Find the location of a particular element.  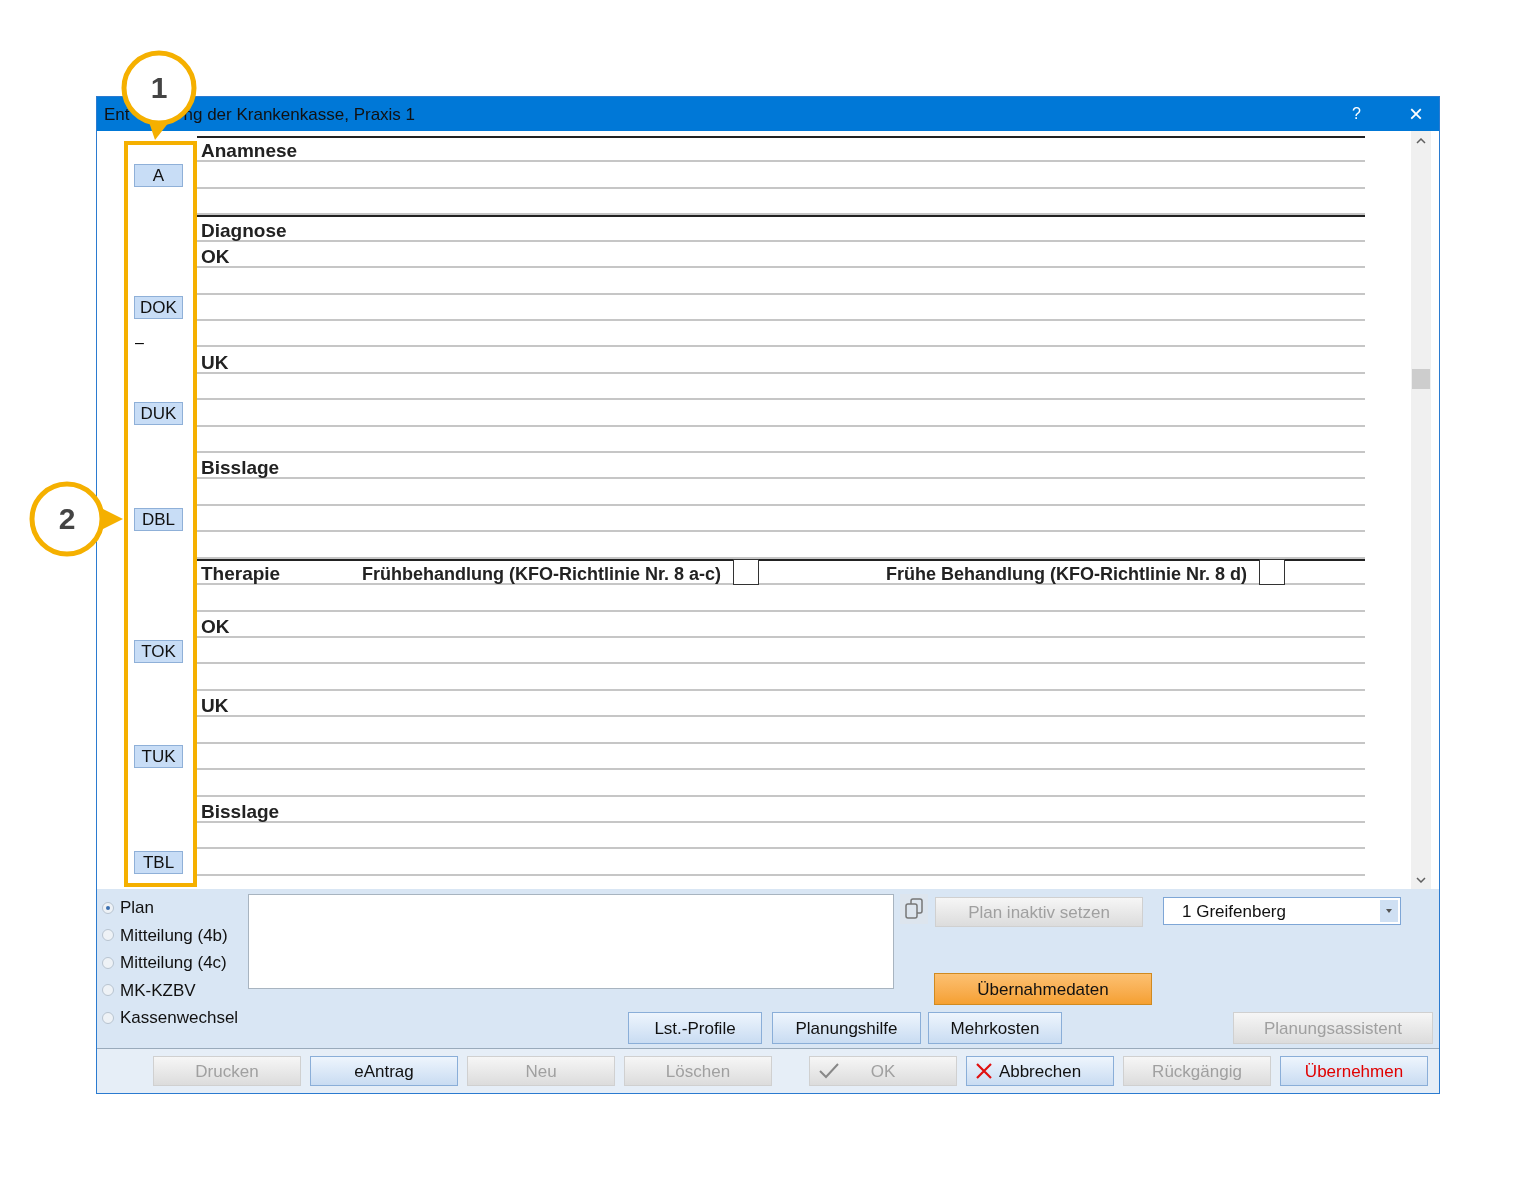

field-label: Therapie is located at coordinates (241, 574).